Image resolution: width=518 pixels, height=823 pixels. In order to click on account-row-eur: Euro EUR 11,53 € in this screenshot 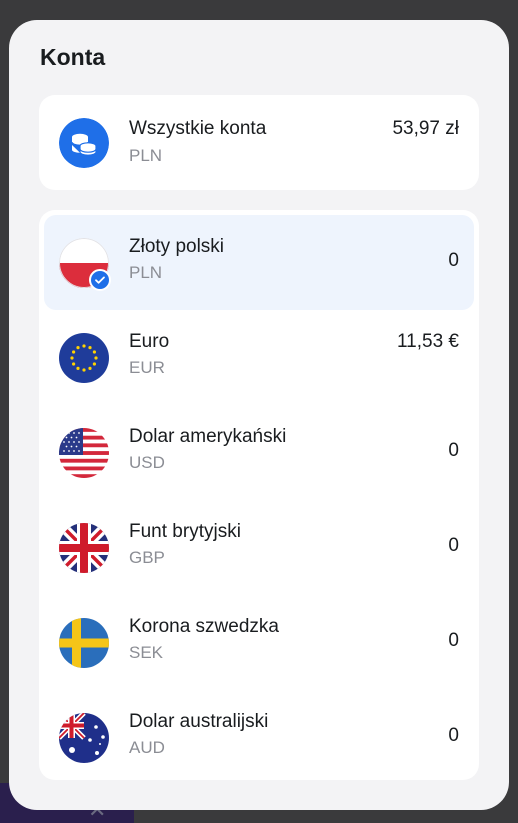, I will do `click(259, 357)`.